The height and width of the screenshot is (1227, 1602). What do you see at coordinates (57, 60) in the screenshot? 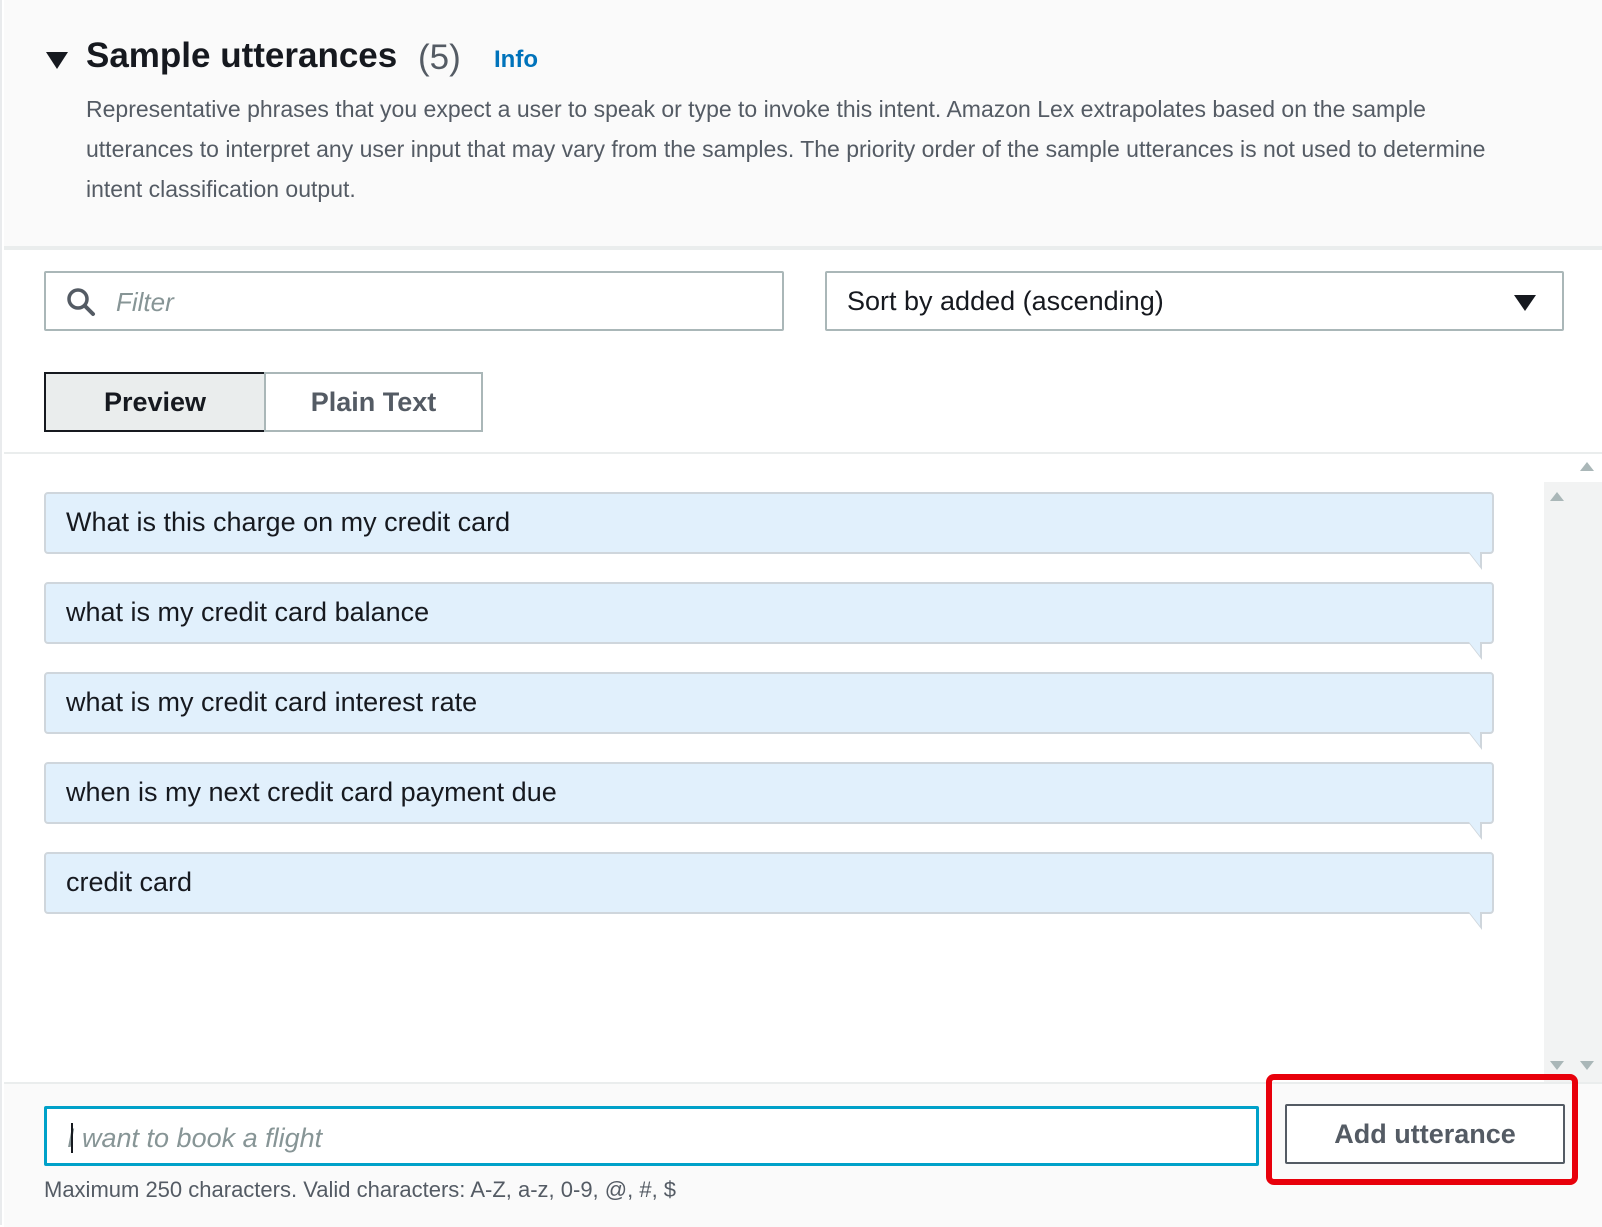
I see `caret-down-icon` at bounding box center [57, 60].